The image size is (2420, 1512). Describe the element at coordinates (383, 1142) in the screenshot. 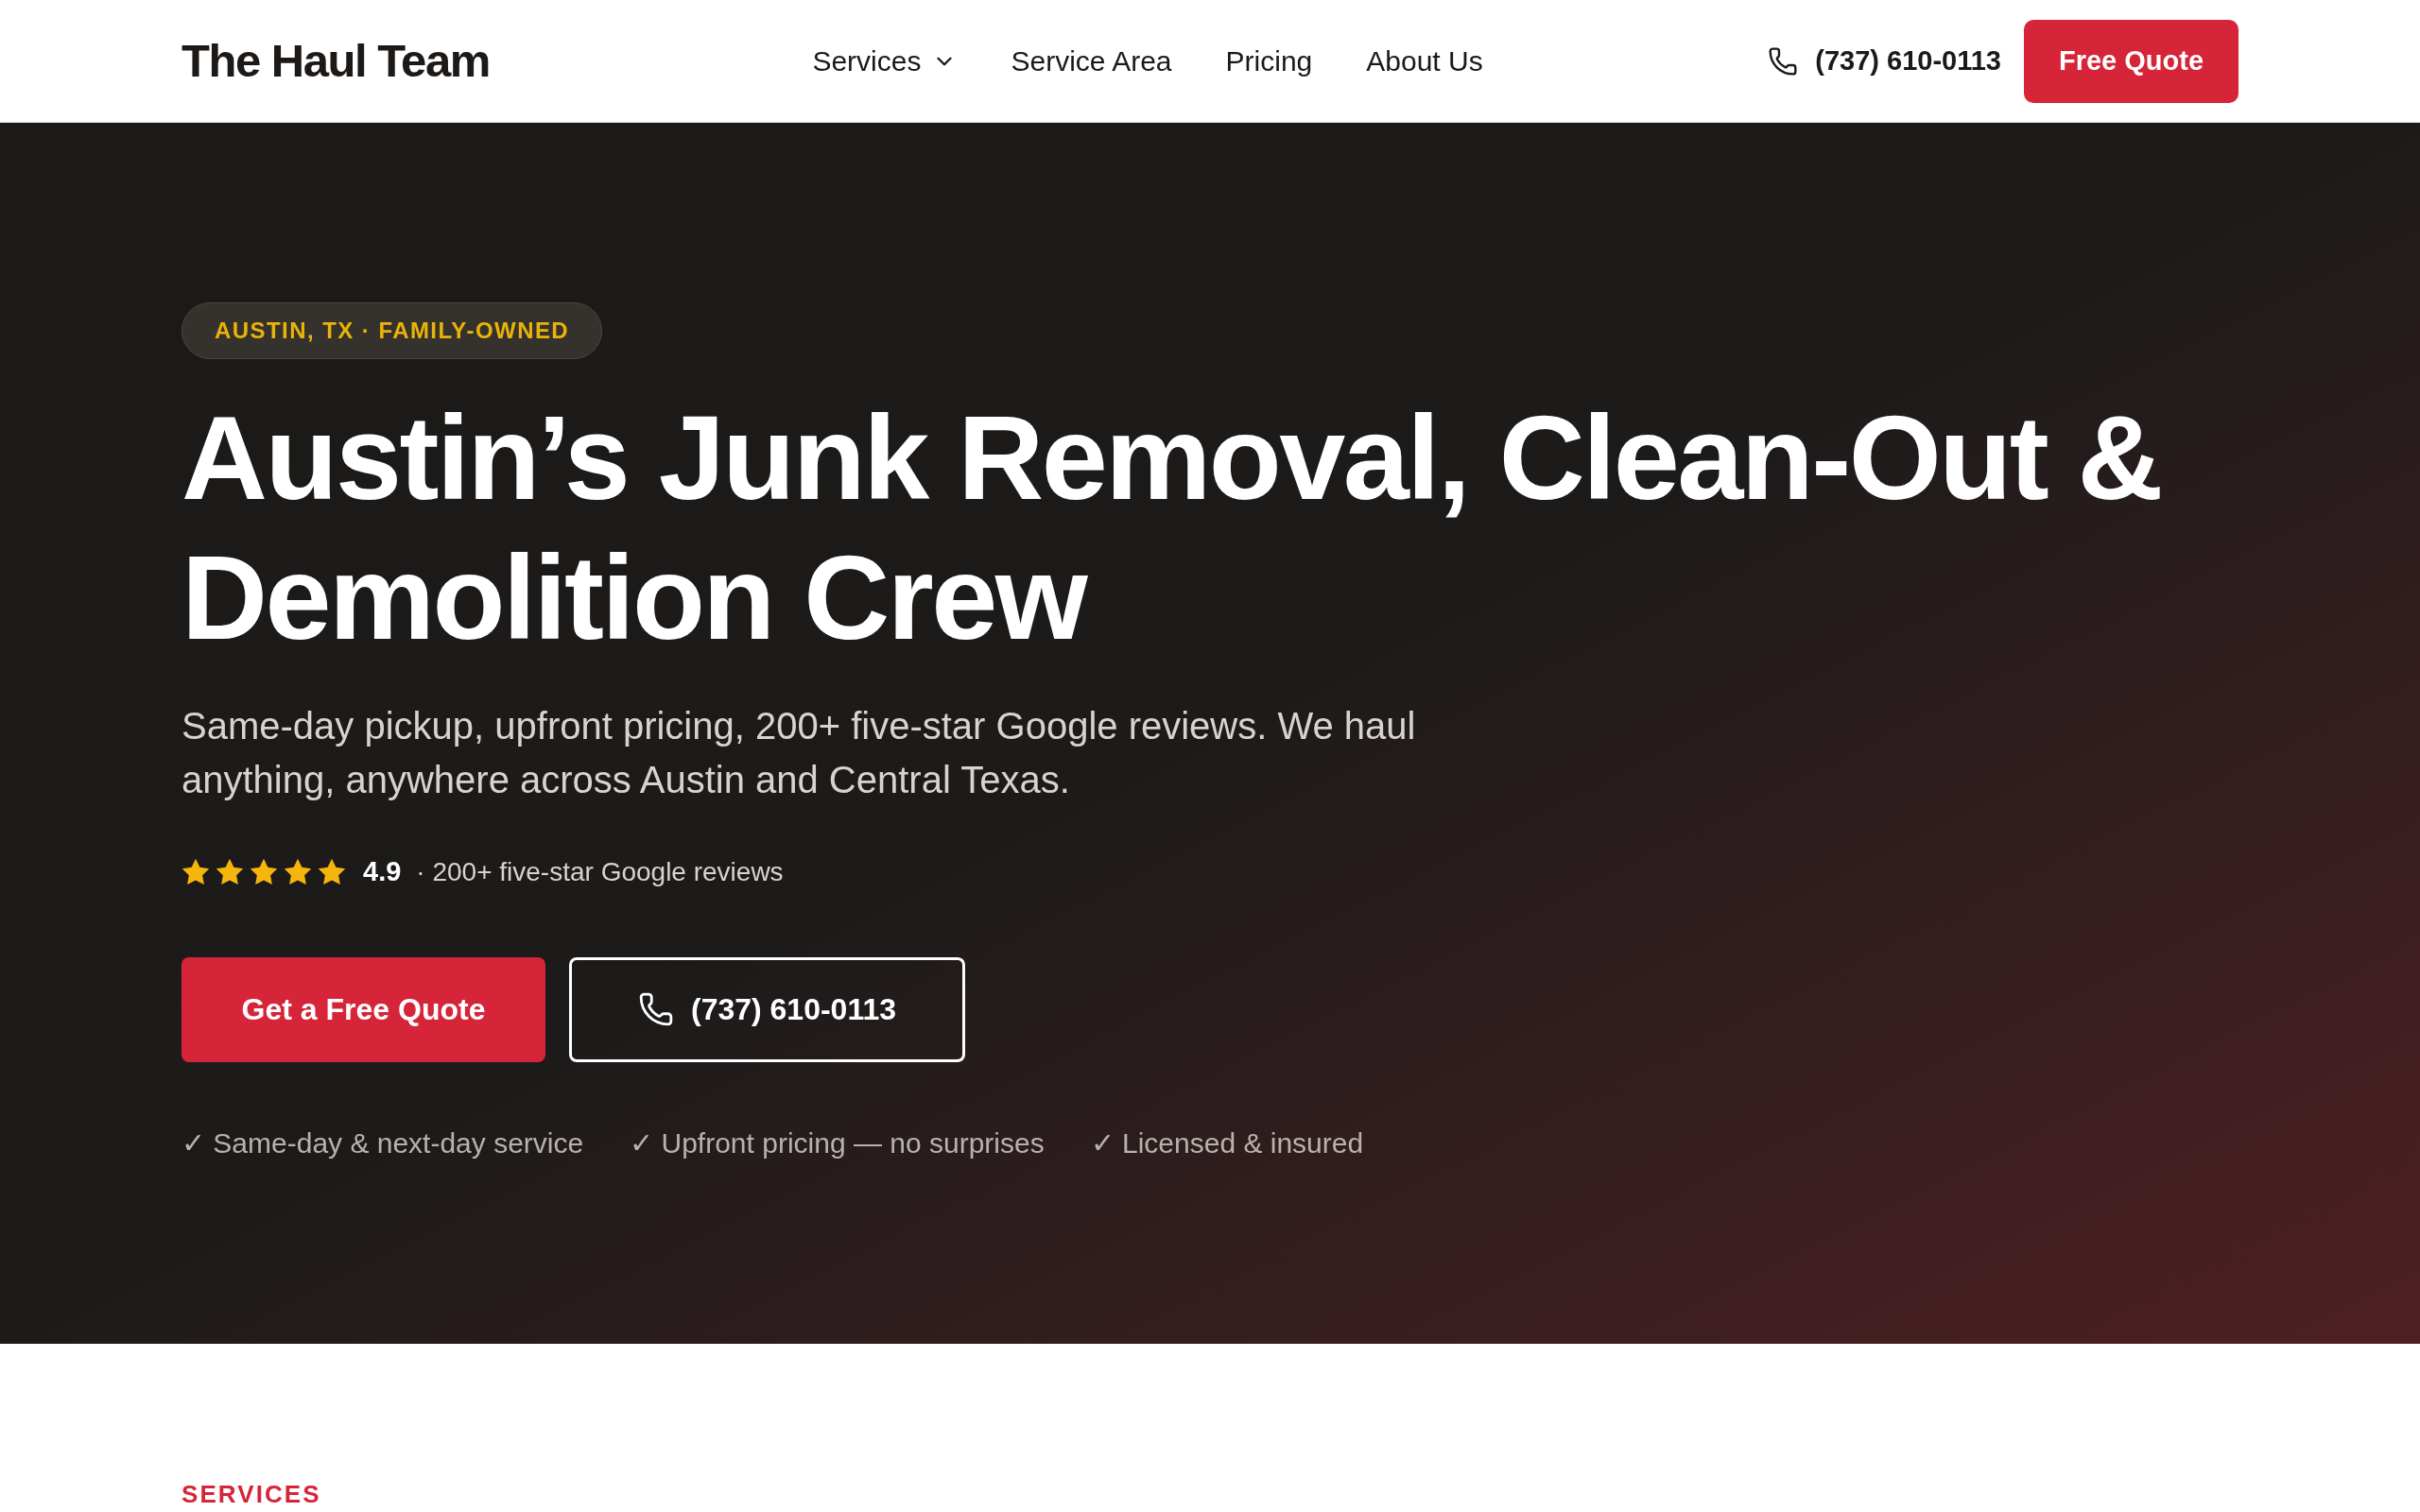

I see `highlight-item: ✓ Same-day & next-day service` at that location.